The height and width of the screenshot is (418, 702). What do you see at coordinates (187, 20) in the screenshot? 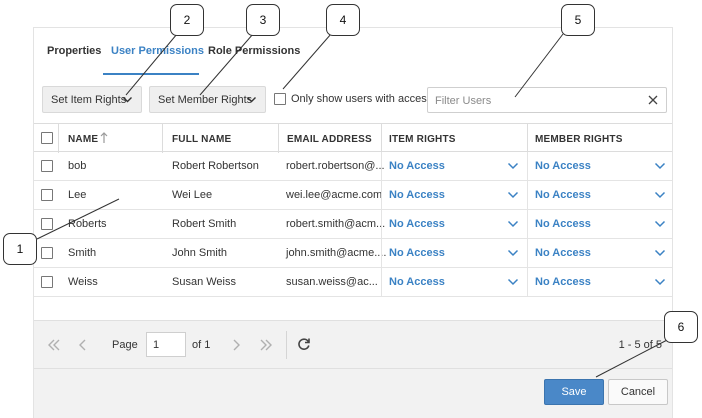
I see `callout-2: 2` at bounding box center [187, 20].